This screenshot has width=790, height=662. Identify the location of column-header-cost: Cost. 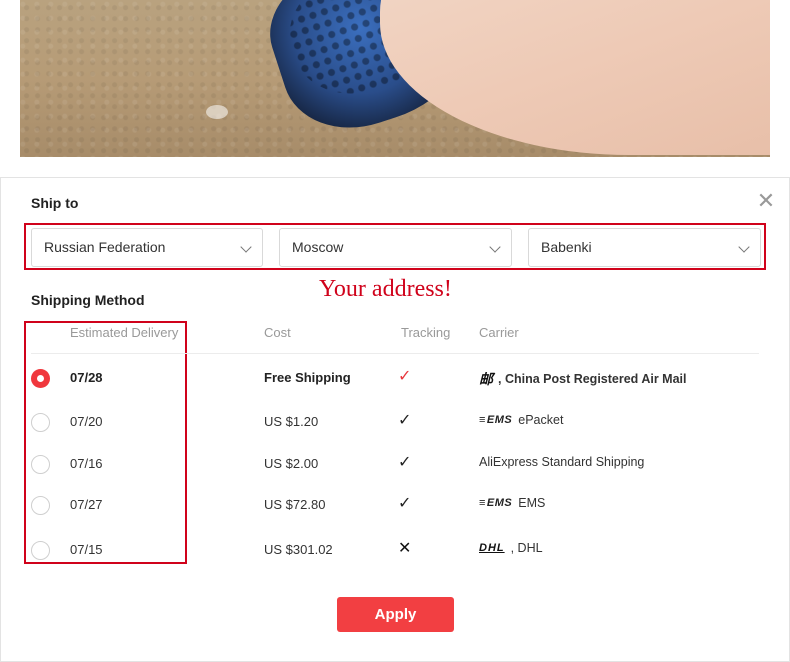
(277, 332).